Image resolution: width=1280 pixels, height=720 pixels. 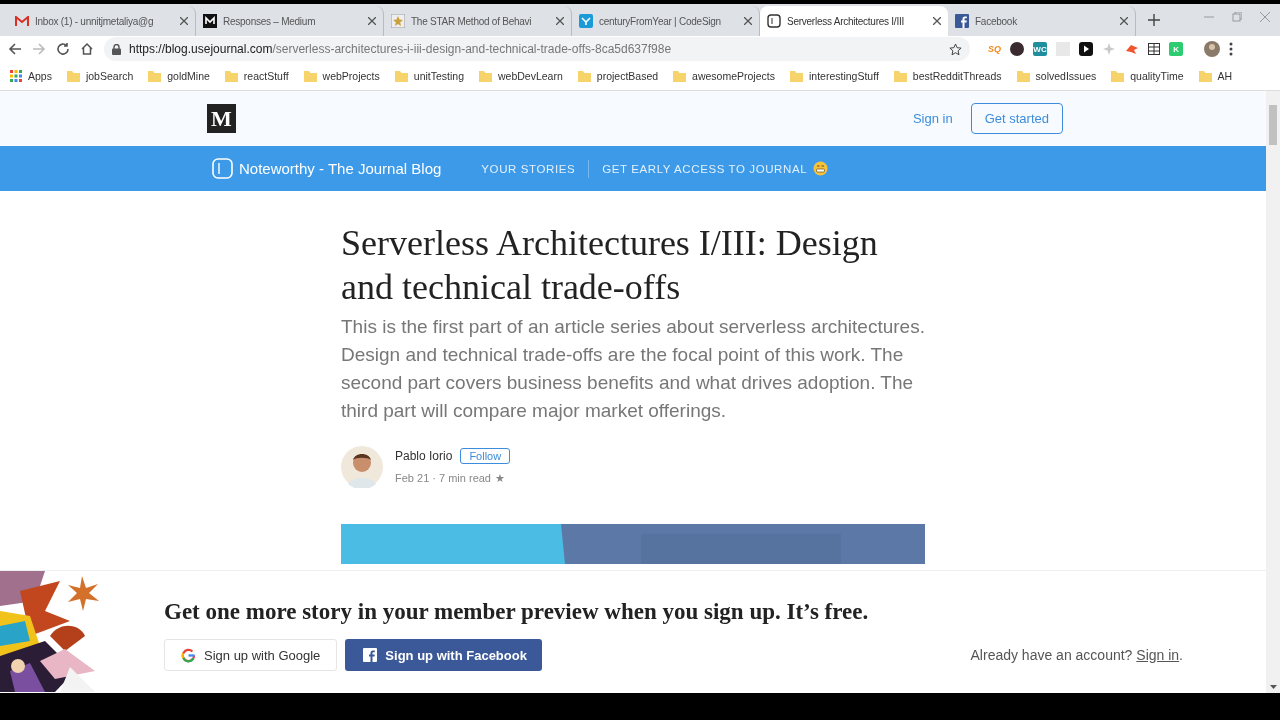 I want to click on journal-logo-icon, so click(x=222, y=168).